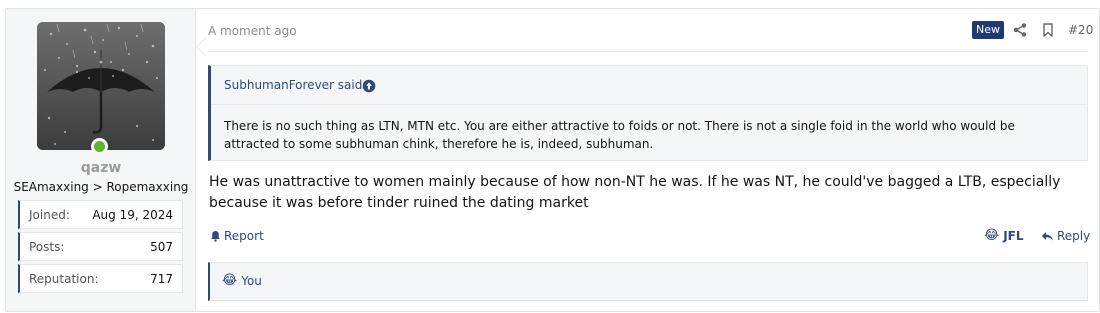 This screenshot has height=313, width=1100. Describe the element at coordinates (648, 51) in the screenshot. I see `header-divider` at that location.